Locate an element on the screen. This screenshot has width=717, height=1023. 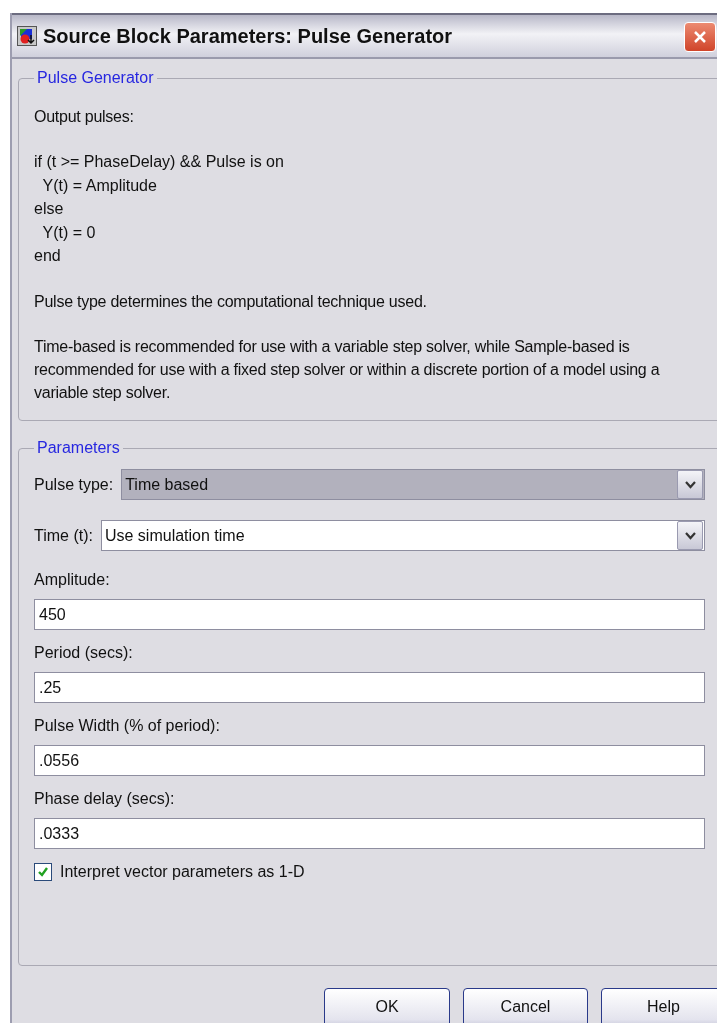
field-label: Amplitude: is located at coordinates (72, 580).